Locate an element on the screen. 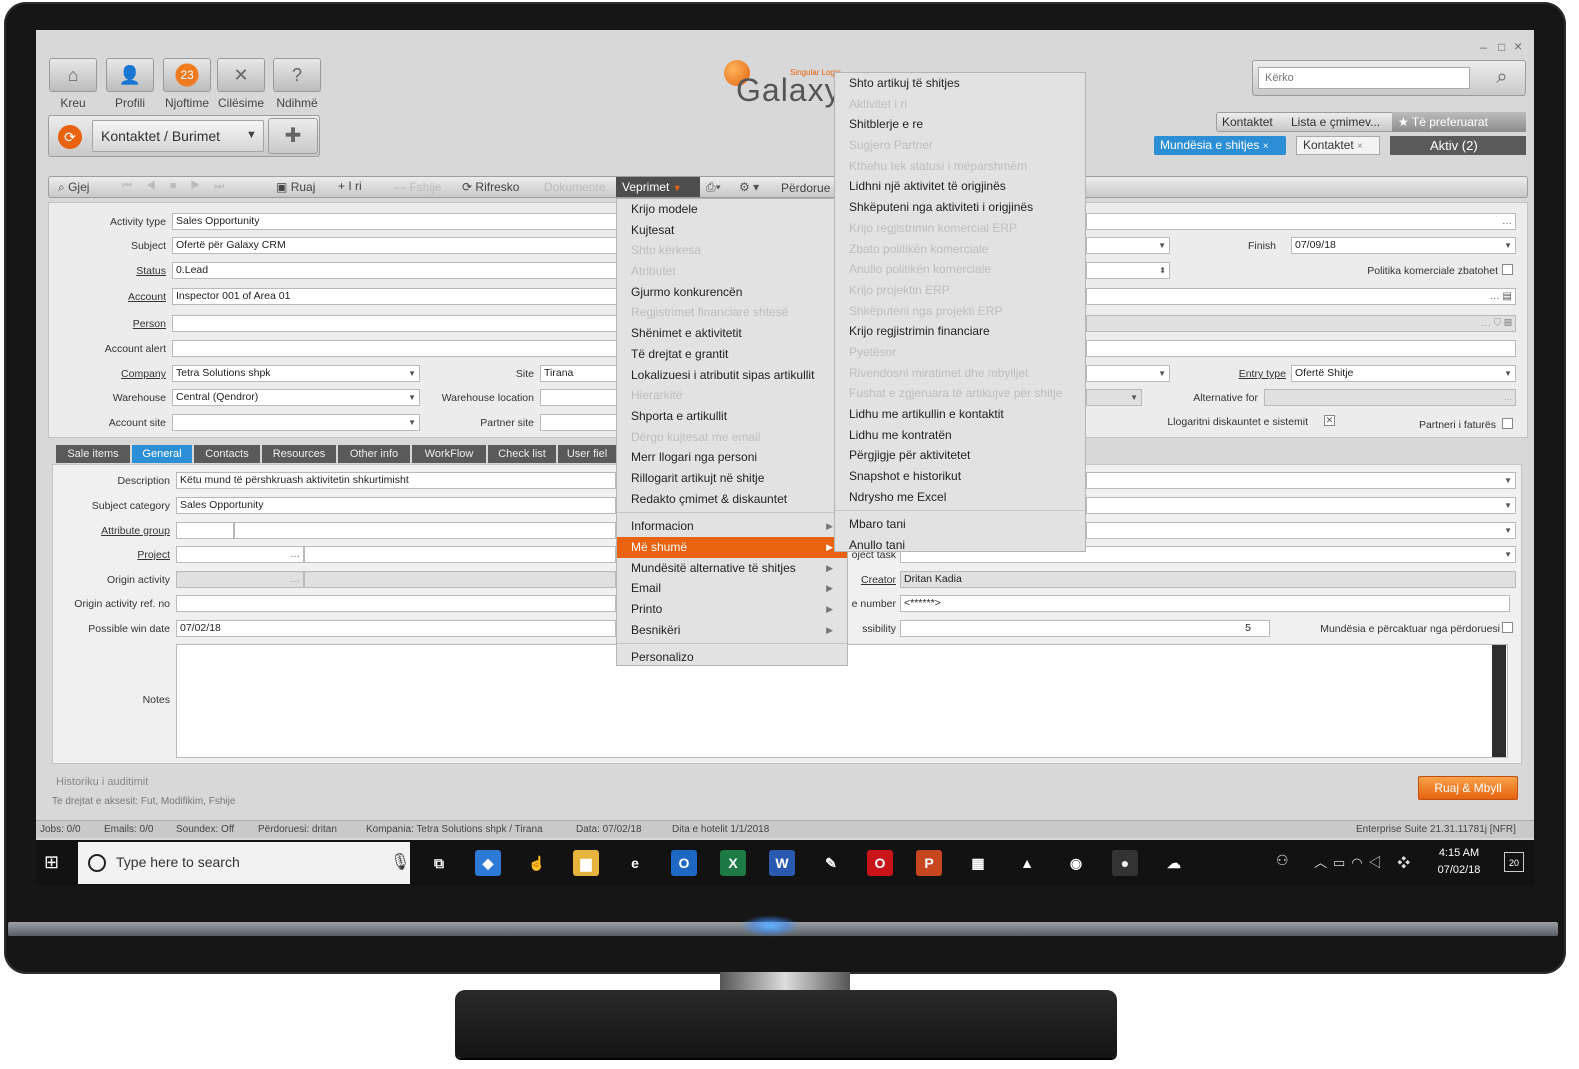  toolbar-button-cilësime: ✕ Cilësime is located at coordinates (241, 84).